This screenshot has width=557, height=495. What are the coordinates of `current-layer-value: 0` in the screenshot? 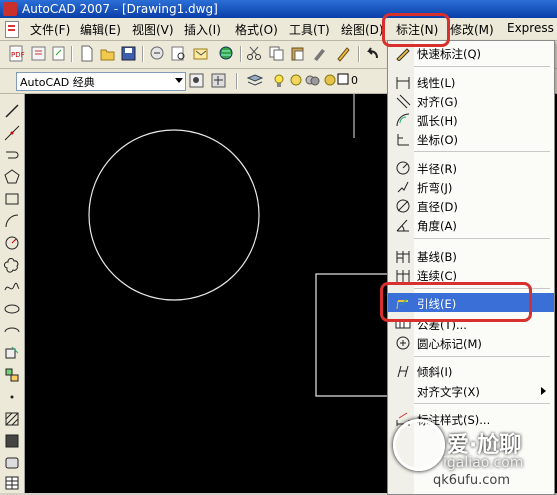 It's located at (354, 80).